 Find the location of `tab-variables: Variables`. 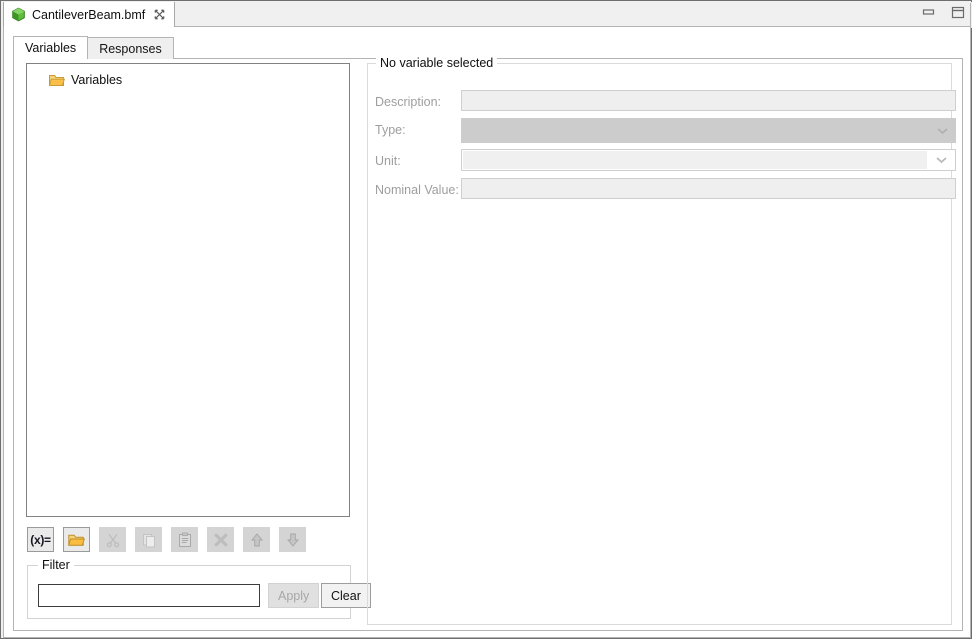

tab-variables: Variables is located at coordinates (51, 47).